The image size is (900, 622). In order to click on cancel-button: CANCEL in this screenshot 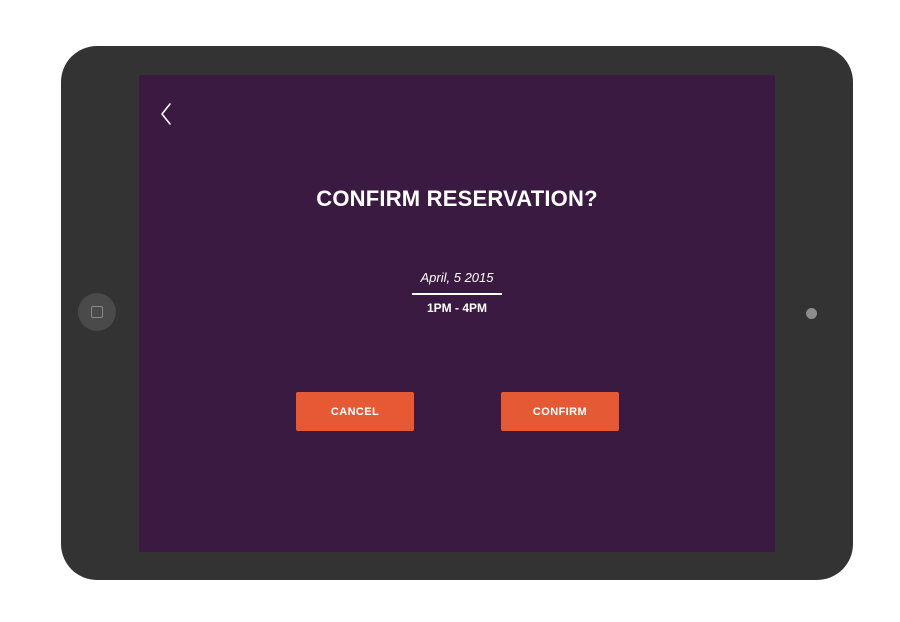, I will do `click(355, 411)`.